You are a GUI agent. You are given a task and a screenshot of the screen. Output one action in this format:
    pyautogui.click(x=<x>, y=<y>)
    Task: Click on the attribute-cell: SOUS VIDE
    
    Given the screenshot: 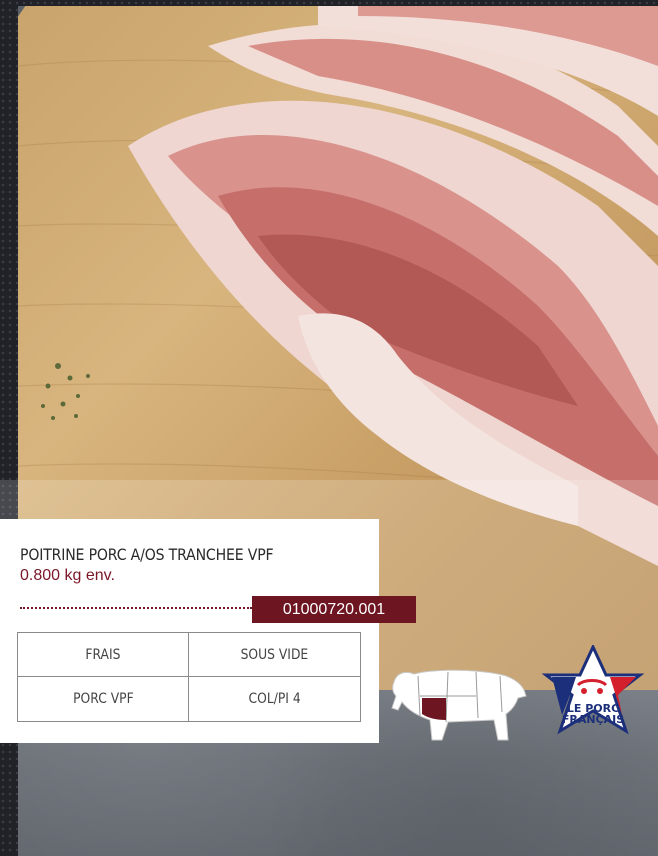 What is the action you would take?
    pyautogui.click(x=274, y=655)
    